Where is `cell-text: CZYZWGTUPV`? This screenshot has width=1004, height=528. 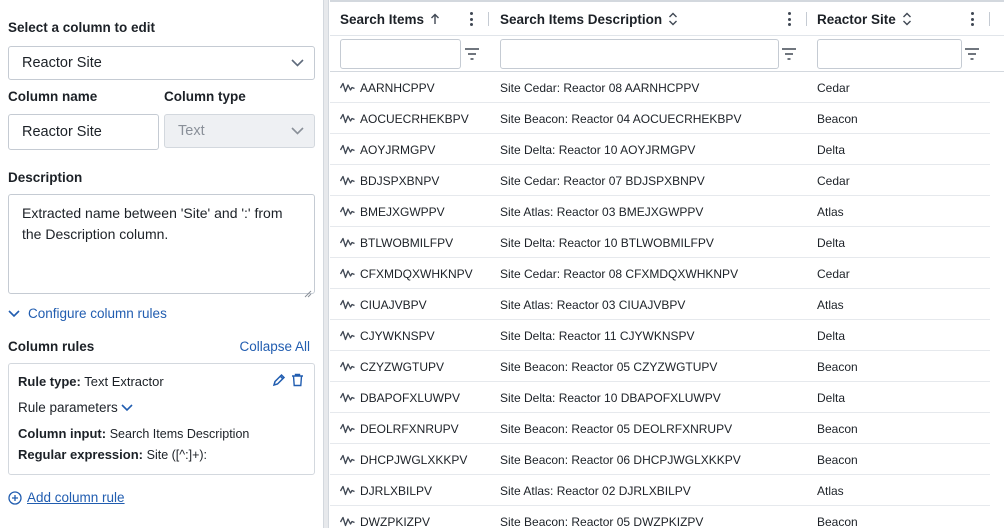
cell-text: CZYZWGTUPV is located at coordinates (402, 366).